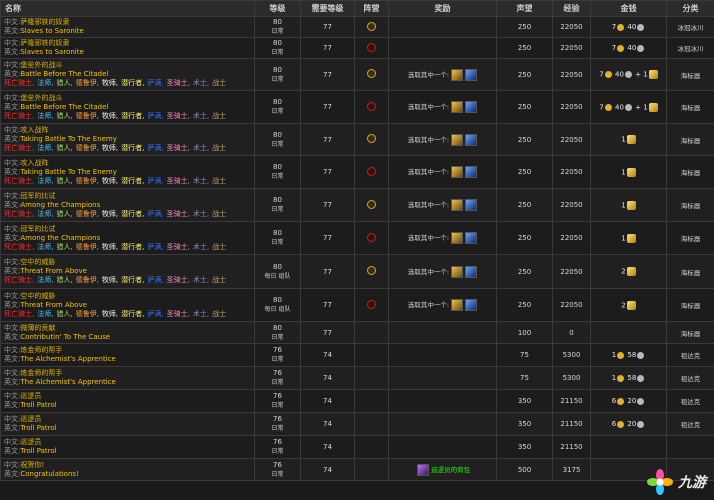  What do you see at coordinates (450, 470) in the screenshot?
I see `bag-reward-link: 巡逻员的背包` at bounding box center [450, 470].